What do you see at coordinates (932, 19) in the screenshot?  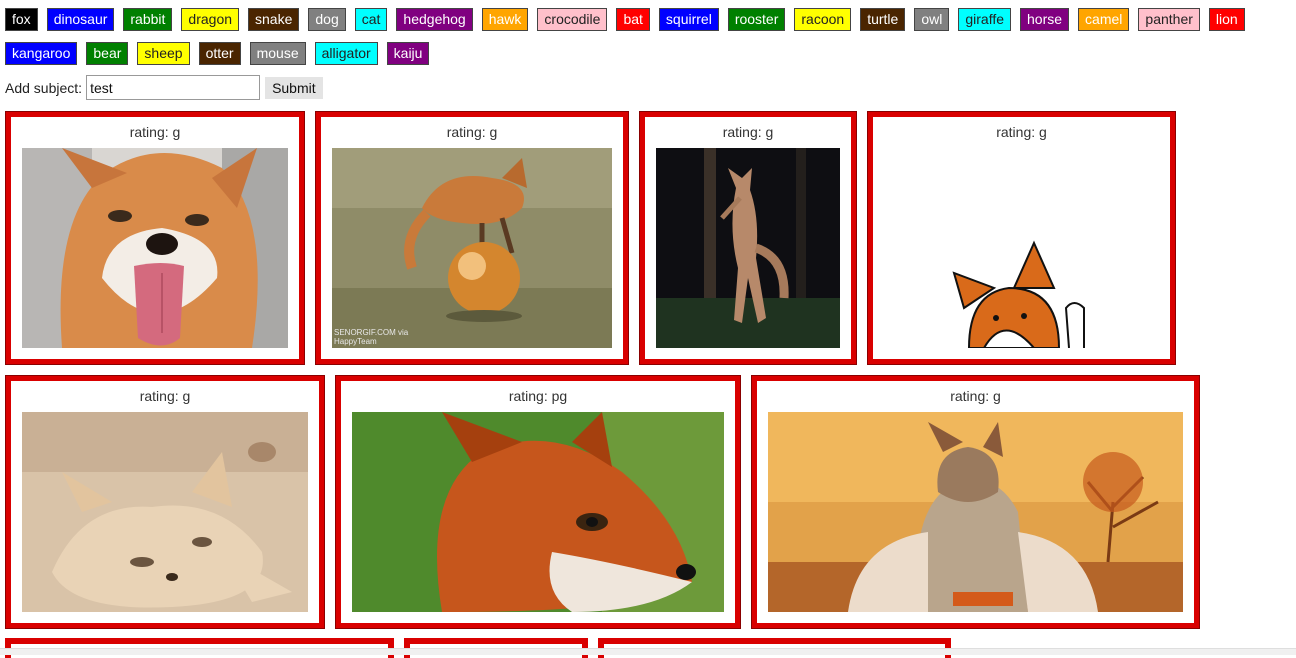 I see `subject-button-owl: owl` at bounding box center [932, 19].